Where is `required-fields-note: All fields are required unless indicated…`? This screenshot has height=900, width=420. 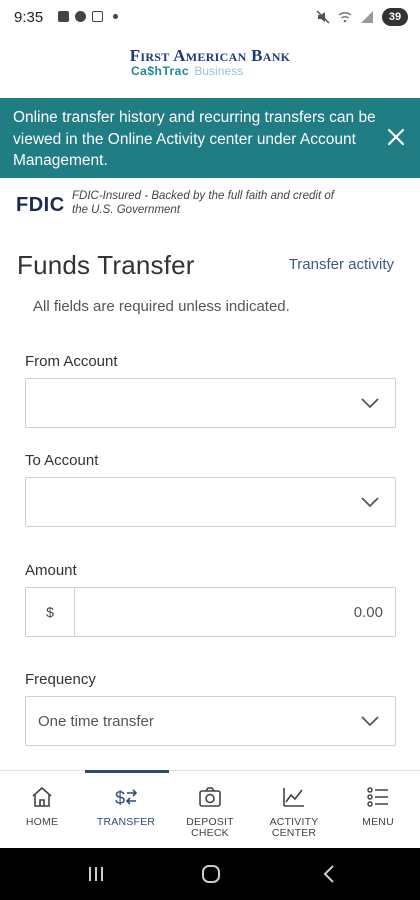
required-fields-note: All fields are required unless indicated… is located at coordinates (161, 306).